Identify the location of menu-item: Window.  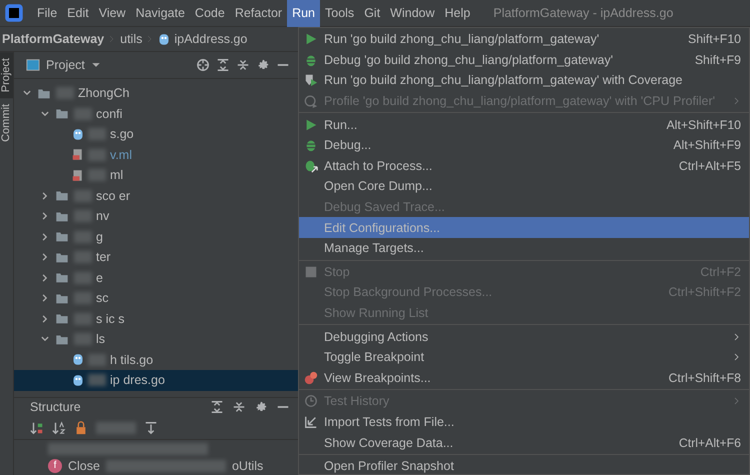
(412, 13).